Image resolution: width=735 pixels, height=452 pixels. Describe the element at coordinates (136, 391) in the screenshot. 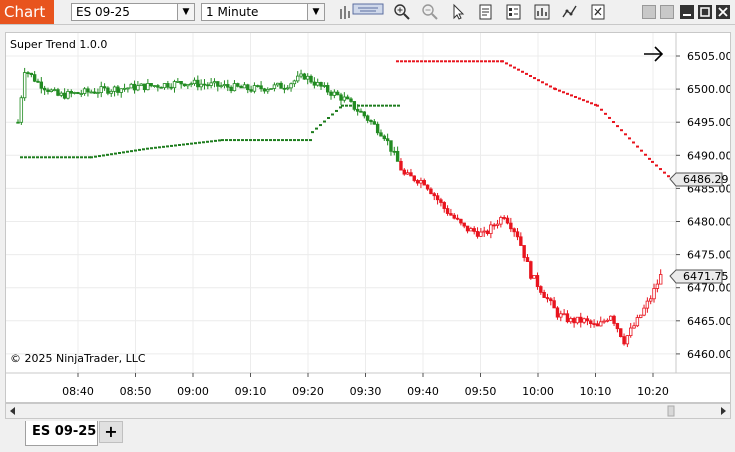

I see `time-tick-label: 08:50` at that location.